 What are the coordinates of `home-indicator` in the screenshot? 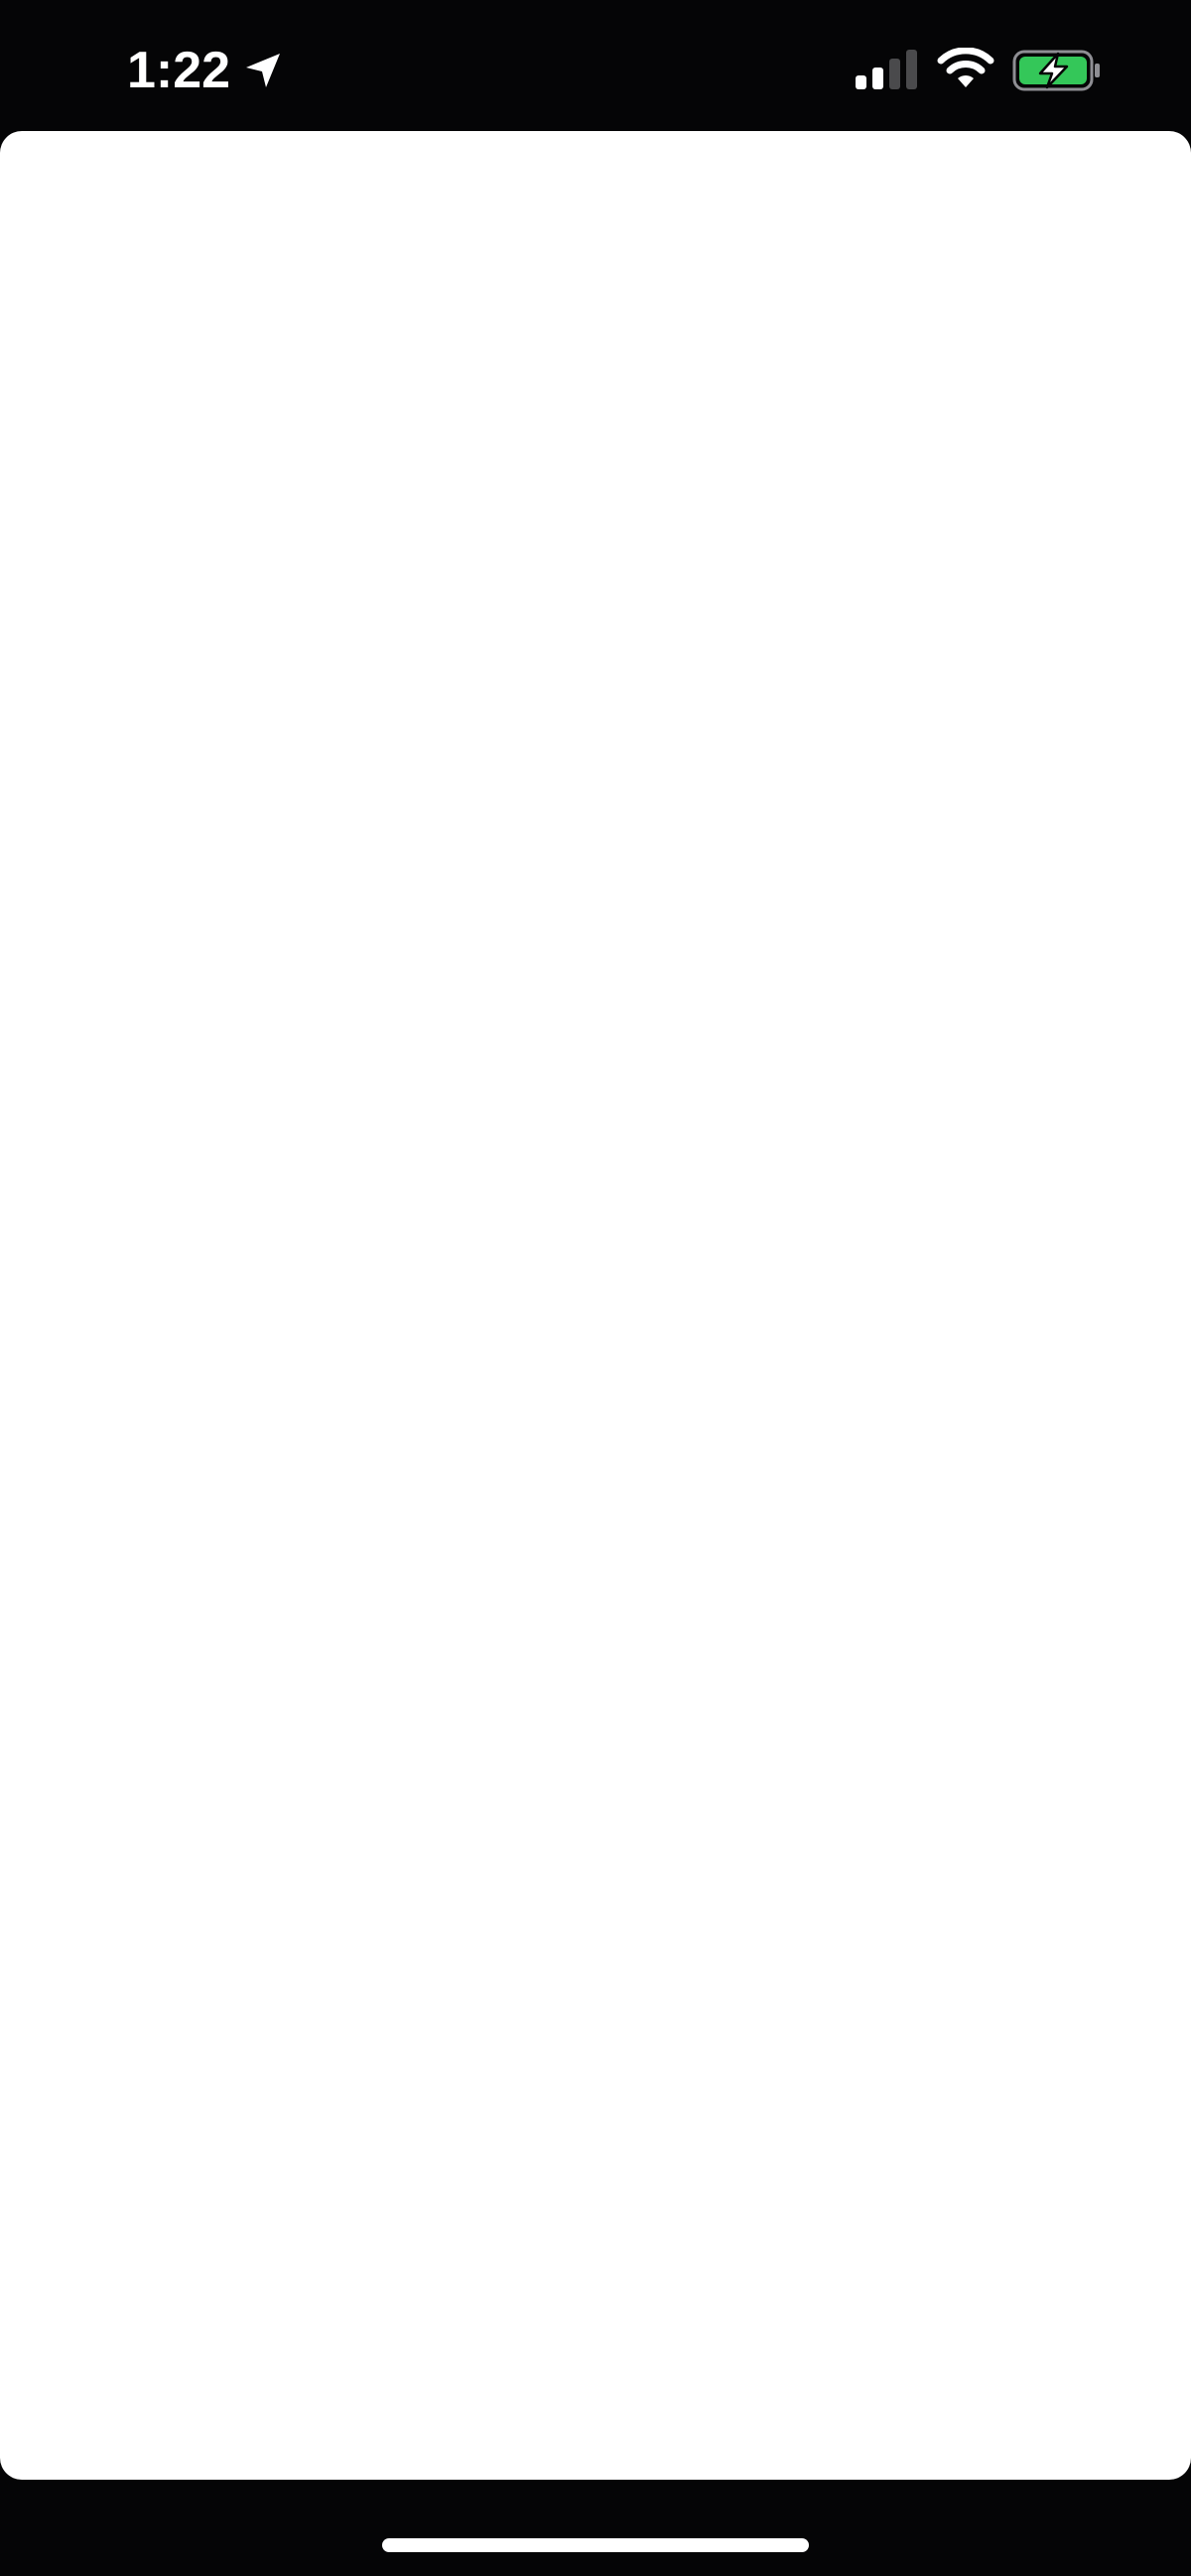 It's located at (595, 2545).